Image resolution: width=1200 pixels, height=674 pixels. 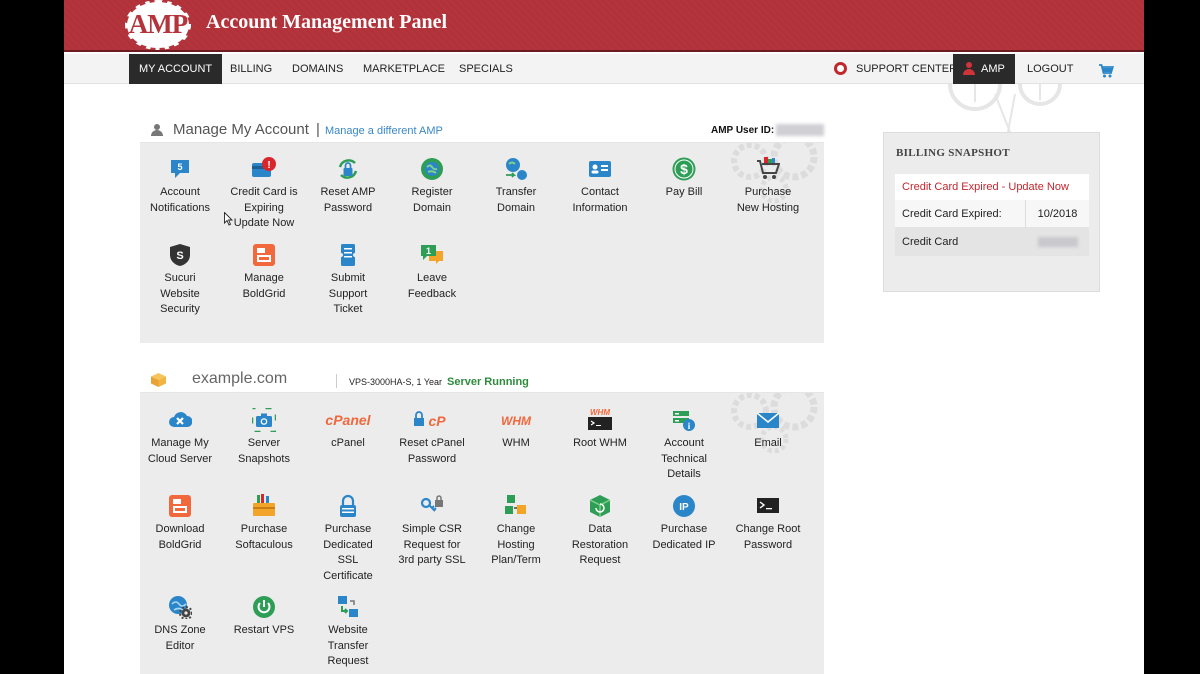 What do you see at coordinates (180, 197) in the screenshot?
I see `account-notifications-tile: 5 Account Notifications` at bounding box center [180, 197].